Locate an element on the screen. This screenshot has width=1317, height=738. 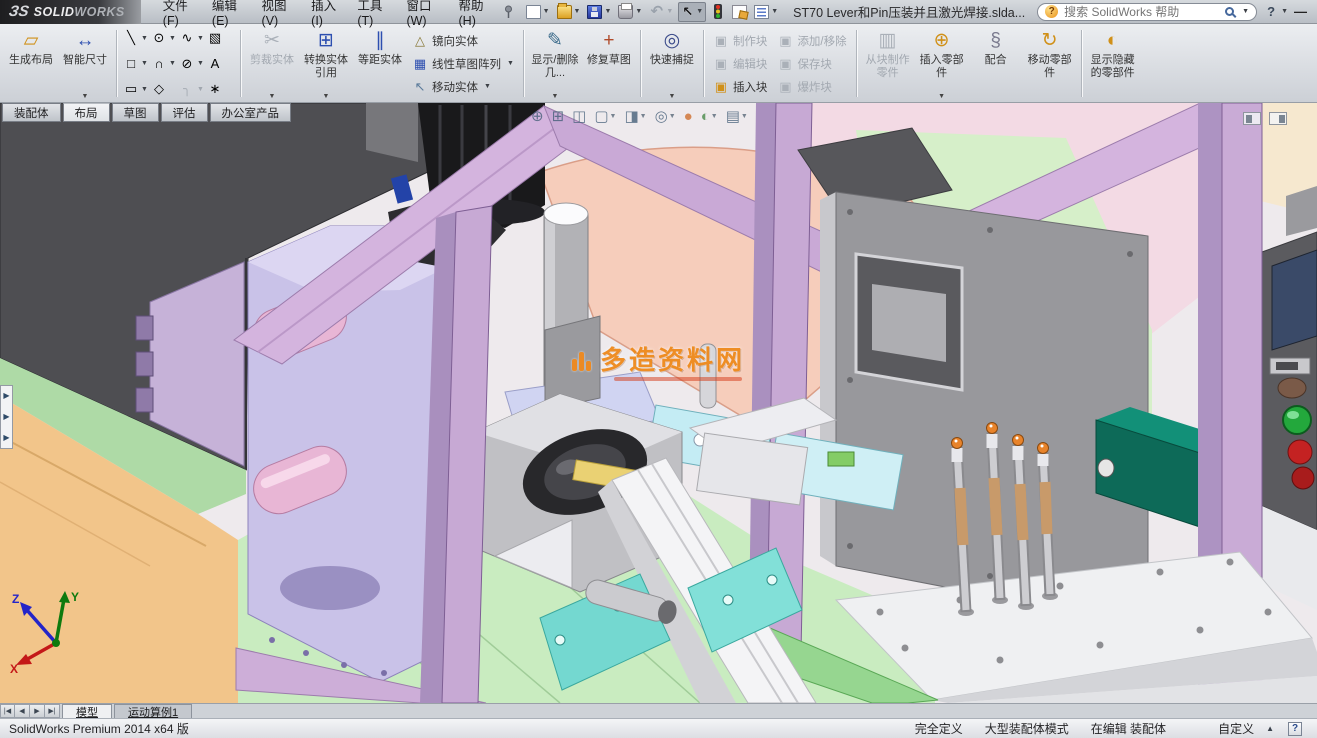
ellipse-button: ⊘ ▼ is located at coordinates (192, 64).